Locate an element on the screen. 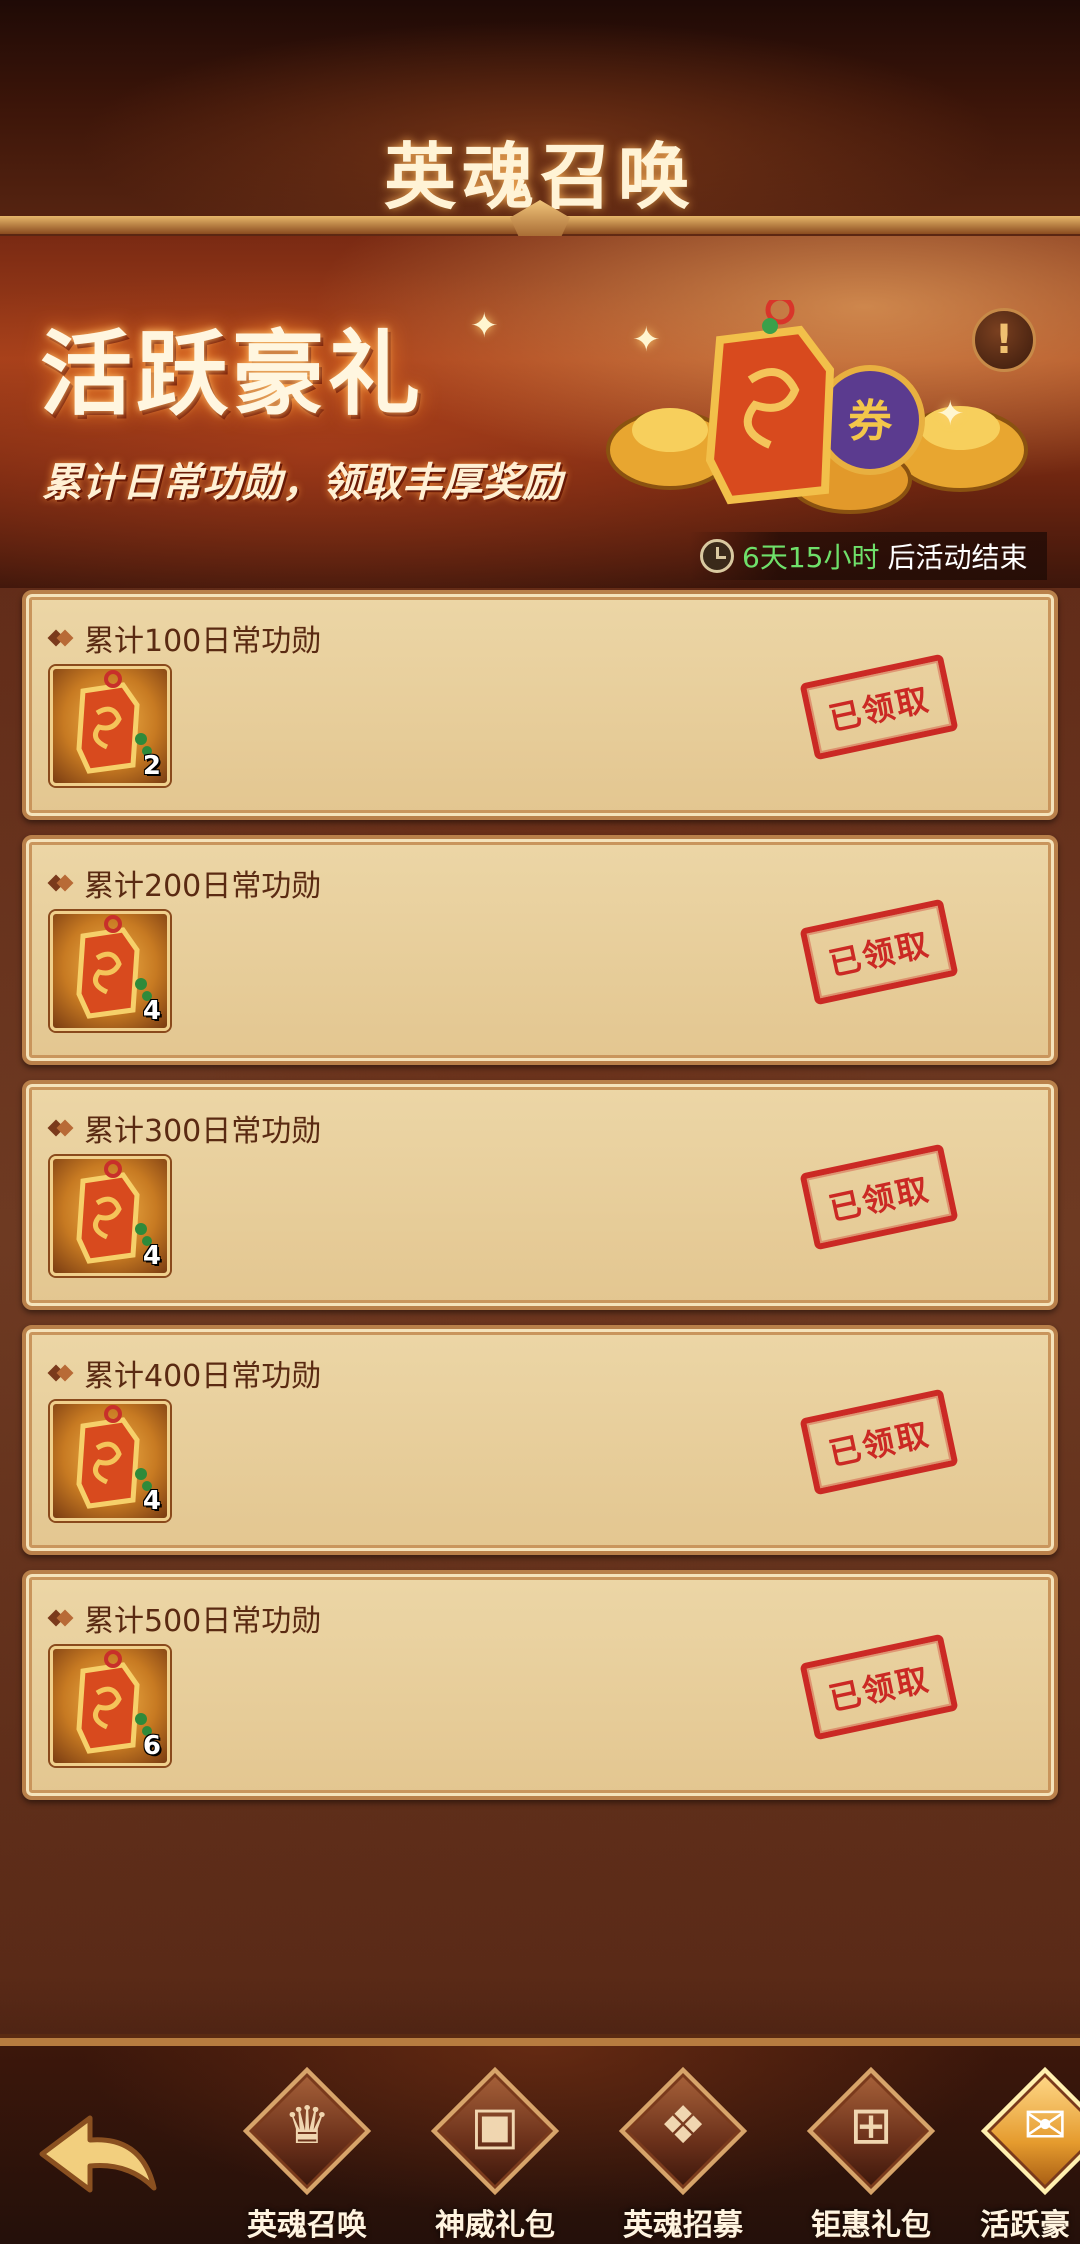 The image size is (1080, 2244). gift-box-icon: ▣ is located at coordinates (495, 2126).